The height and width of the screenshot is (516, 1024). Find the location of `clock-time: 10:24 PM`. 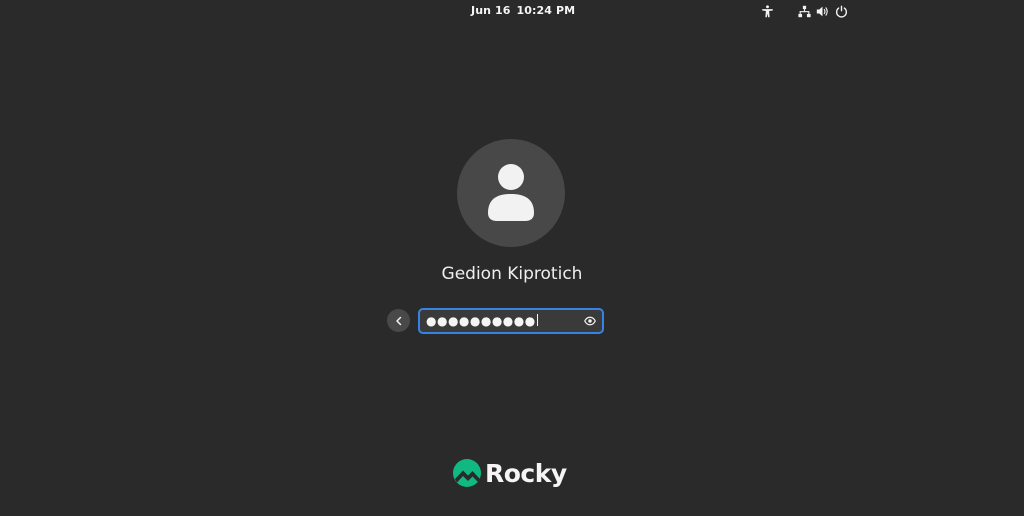

clock-time: 10:24 PM is located at coordinates (546, 10).